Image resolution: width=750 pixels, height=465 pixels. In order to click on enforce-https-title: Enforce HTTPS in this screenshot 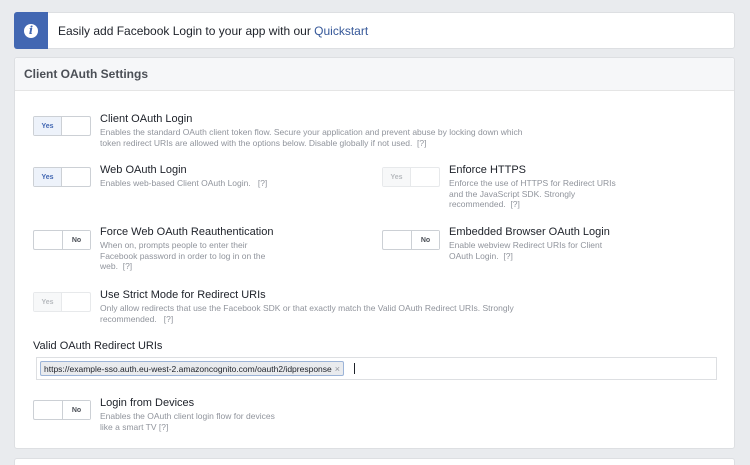, I will do `click(488, 170)`.